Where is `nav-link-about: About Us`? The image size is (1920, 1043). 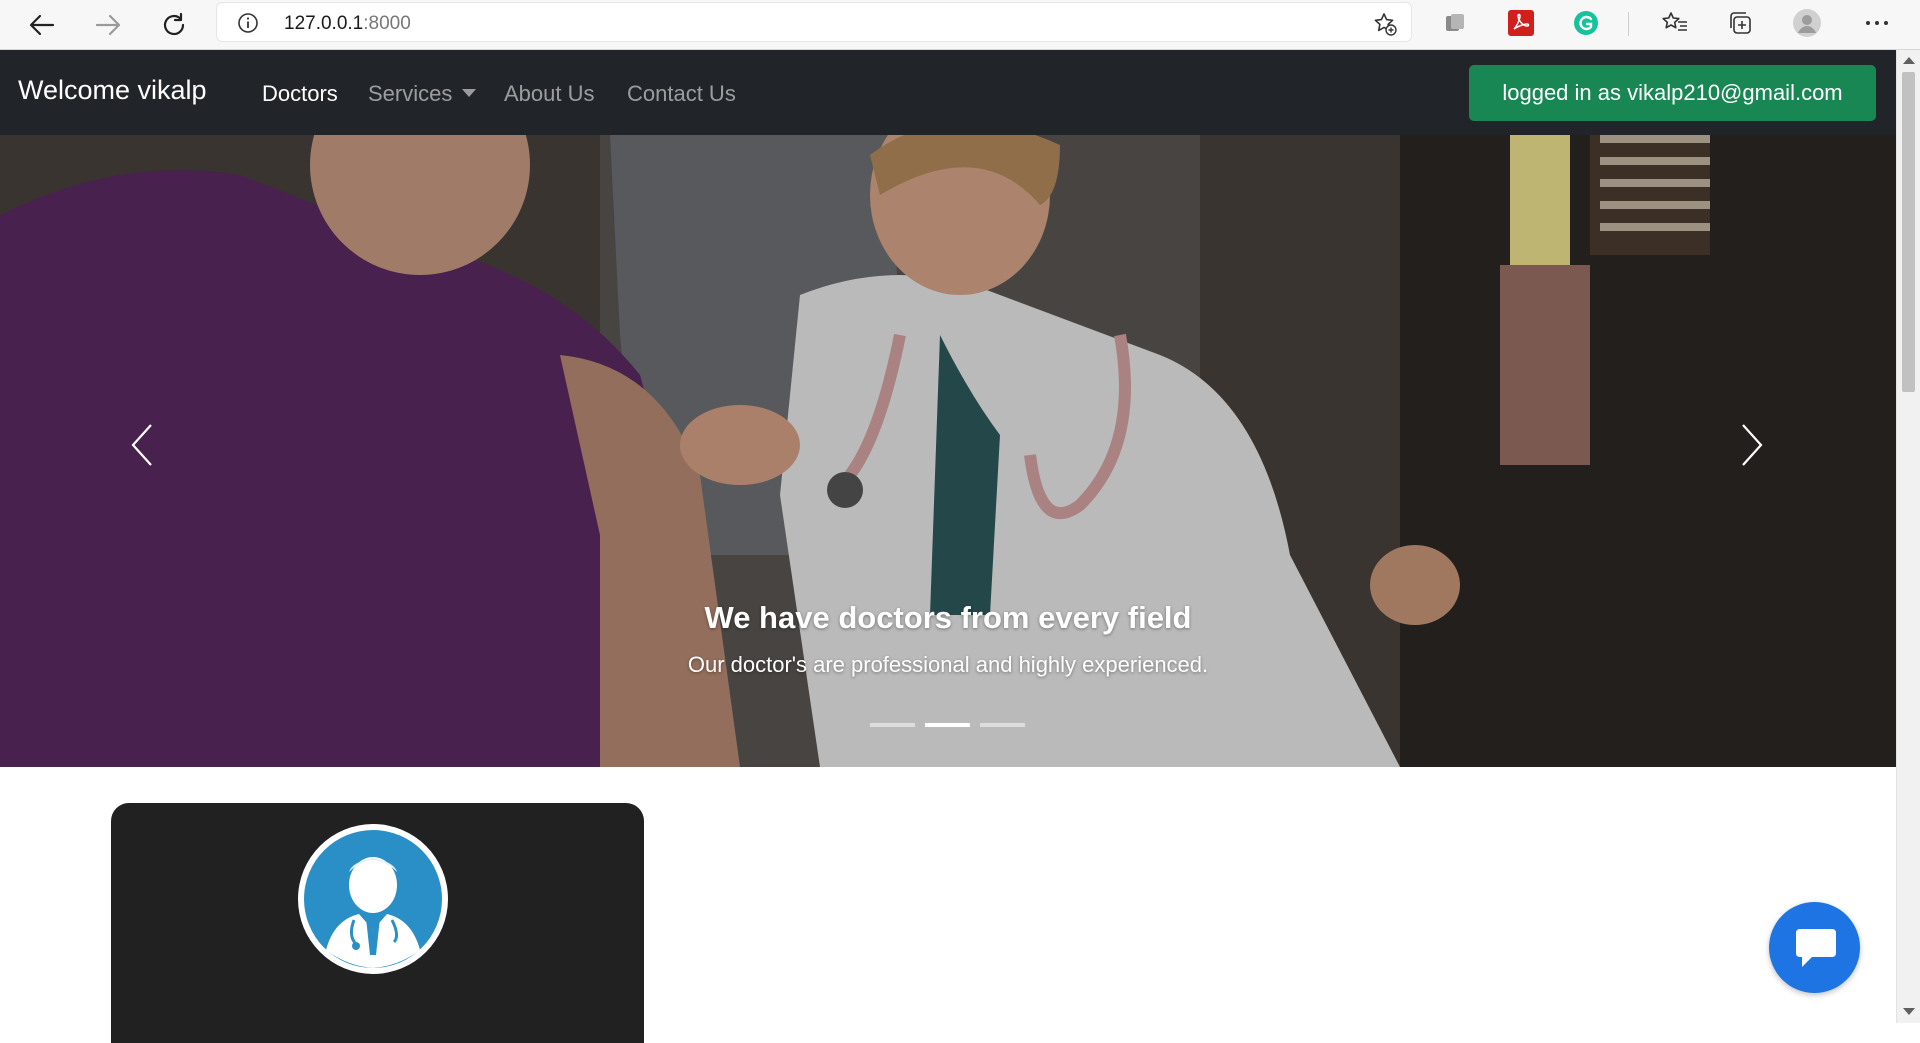 nav-link-about: About Us is located at coordinates (549, 94).